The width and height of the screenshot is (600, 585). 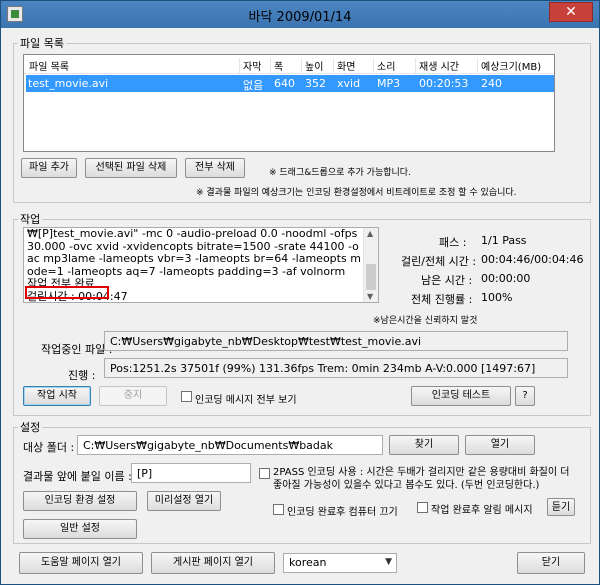 What do you see at coordinates (131, 168) in the screenshot?
I see `remove-selected-button: 선택된 파일 삭제` at bounding box center [131, 168].